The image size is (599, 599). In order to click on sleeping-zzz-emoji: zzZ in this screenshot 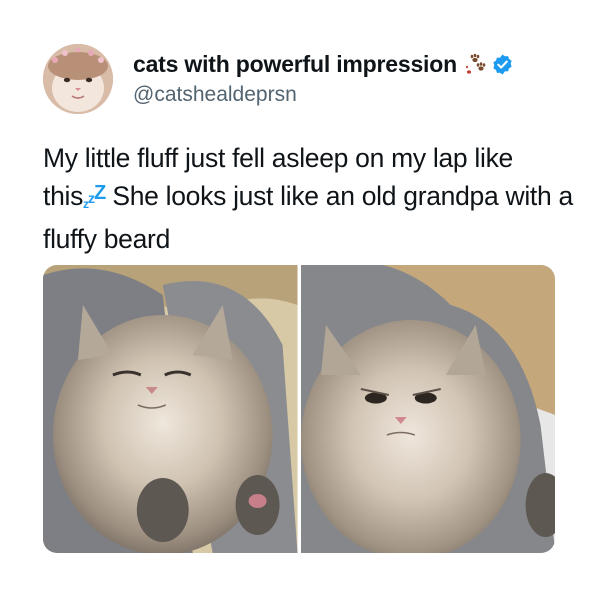, I will do `click(94, 196)`.